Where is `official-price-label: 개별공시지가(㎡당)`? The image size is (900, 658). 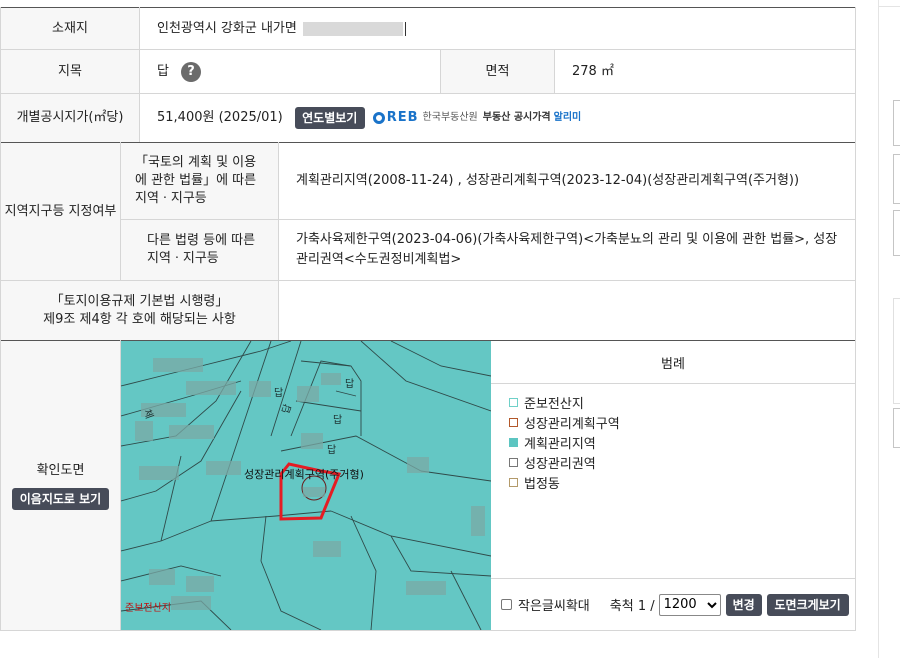
official-price-label: 개별공시지가(㎡당) is located at coordinates (70, 118).